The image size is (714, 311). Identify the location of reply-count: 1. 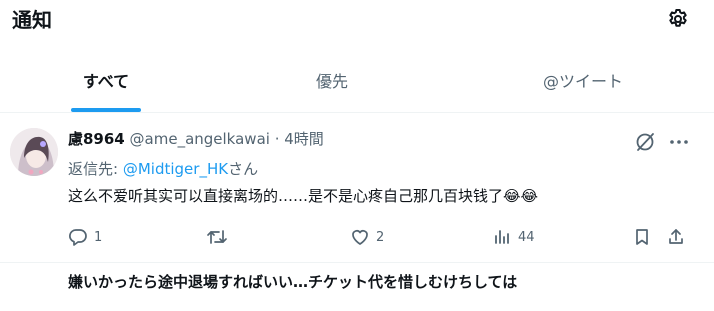
(98, 237).